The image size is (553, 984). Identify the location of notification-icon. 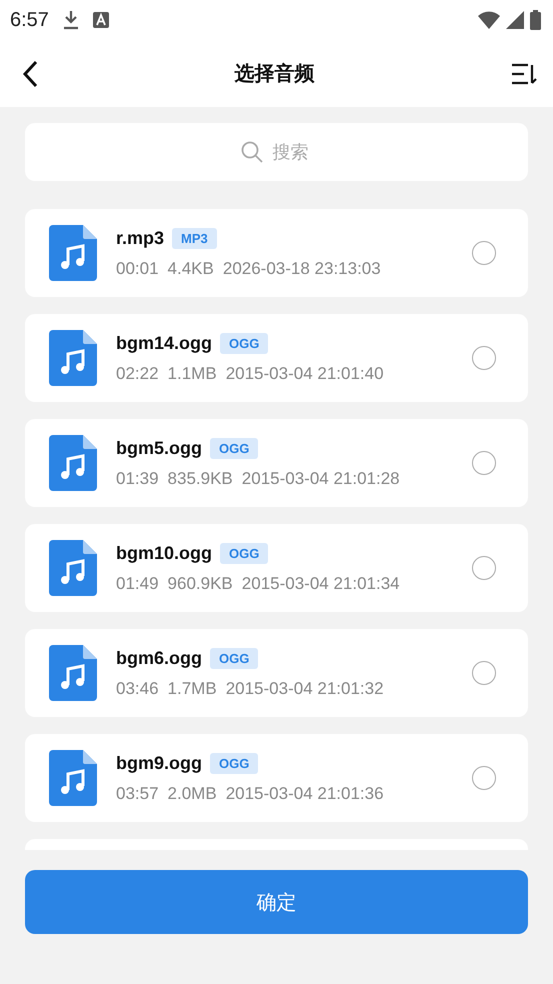
(100, 20).